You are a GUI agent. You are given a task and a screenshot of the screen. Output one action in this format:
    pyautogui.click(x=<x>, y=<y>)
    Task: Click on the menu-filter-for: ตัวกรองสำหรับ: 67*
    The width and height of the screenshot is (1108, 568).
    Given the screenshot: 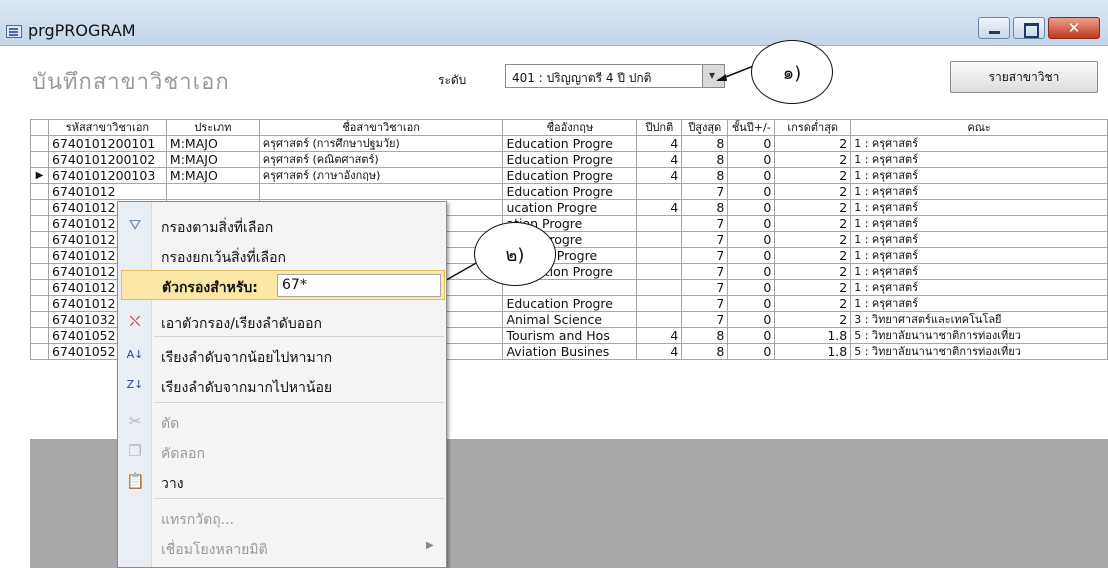 What is the action you would take?
    pyautogui.click(x=283, y=285)
    